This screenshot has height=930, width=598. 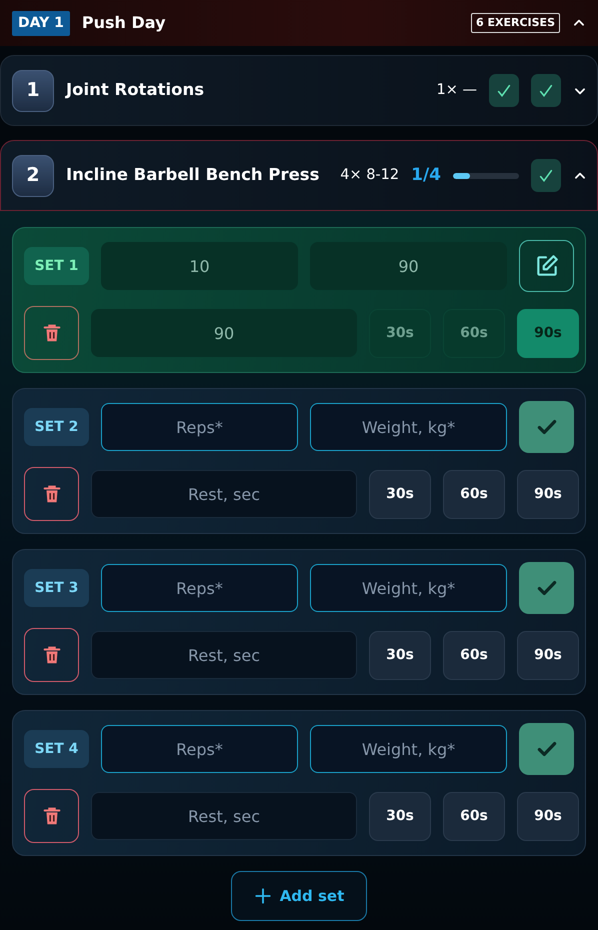 What do you see at coordinates (56, 588) in the screenshot?
I see `set-label: SET 3` at bounding box center [56, 588].